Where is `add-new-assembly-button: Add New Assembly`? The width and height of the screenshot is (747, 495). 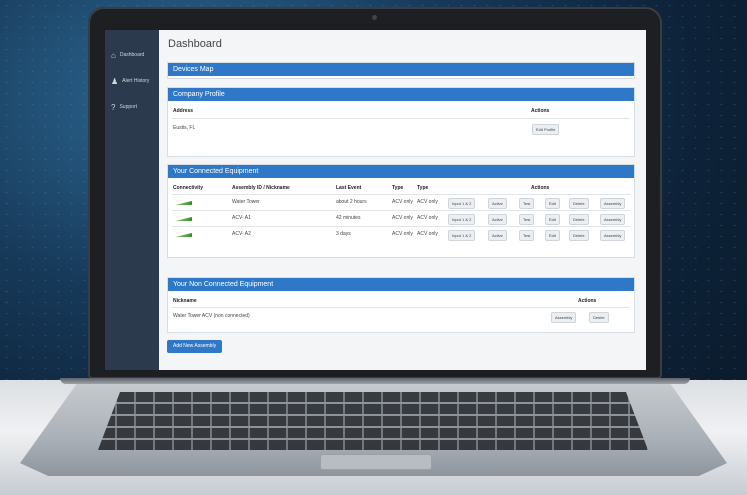 add-new-assembly-button: Add New Assembly is located at coordinates (195, 346).